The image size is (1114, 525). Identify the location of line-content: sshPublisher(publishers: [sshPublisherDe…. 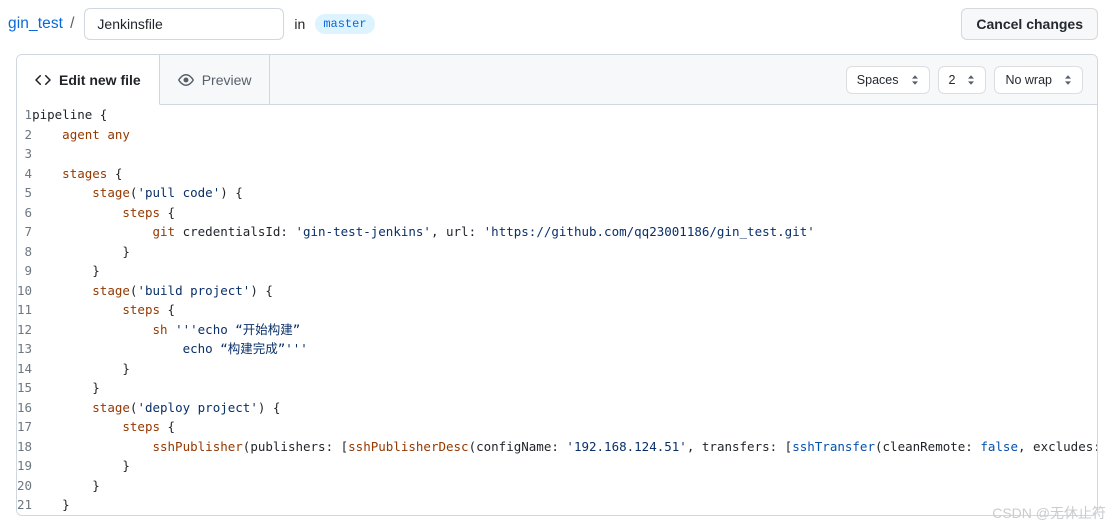
(564, 447).